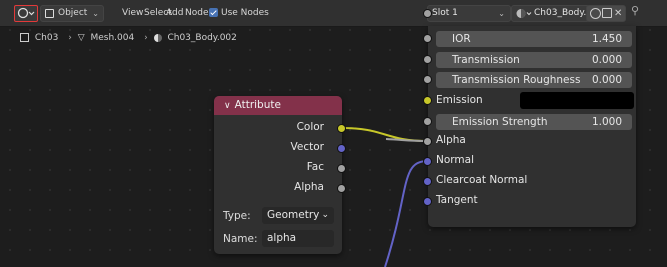  I want to click on mode-select-label: Object, so click(73, 13).